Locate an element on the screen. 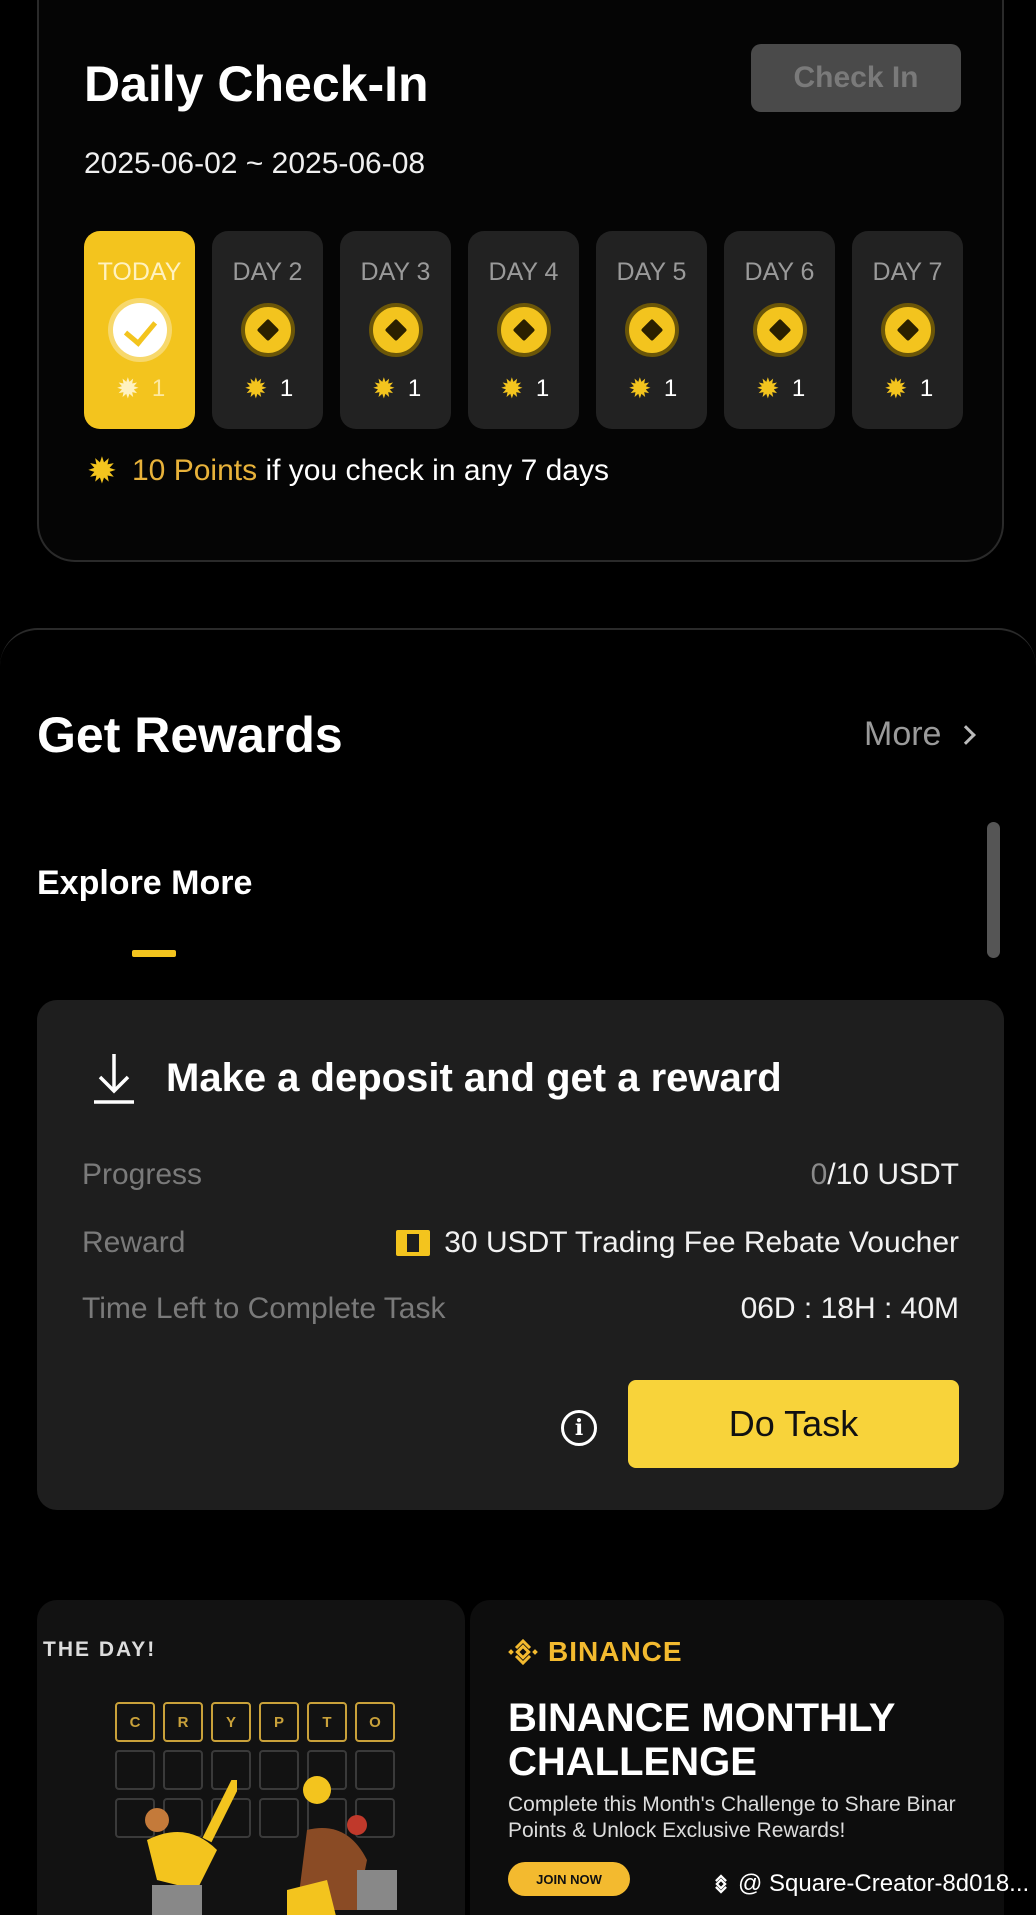  puzzle-letter: T is located at coordinates (327, 1722).